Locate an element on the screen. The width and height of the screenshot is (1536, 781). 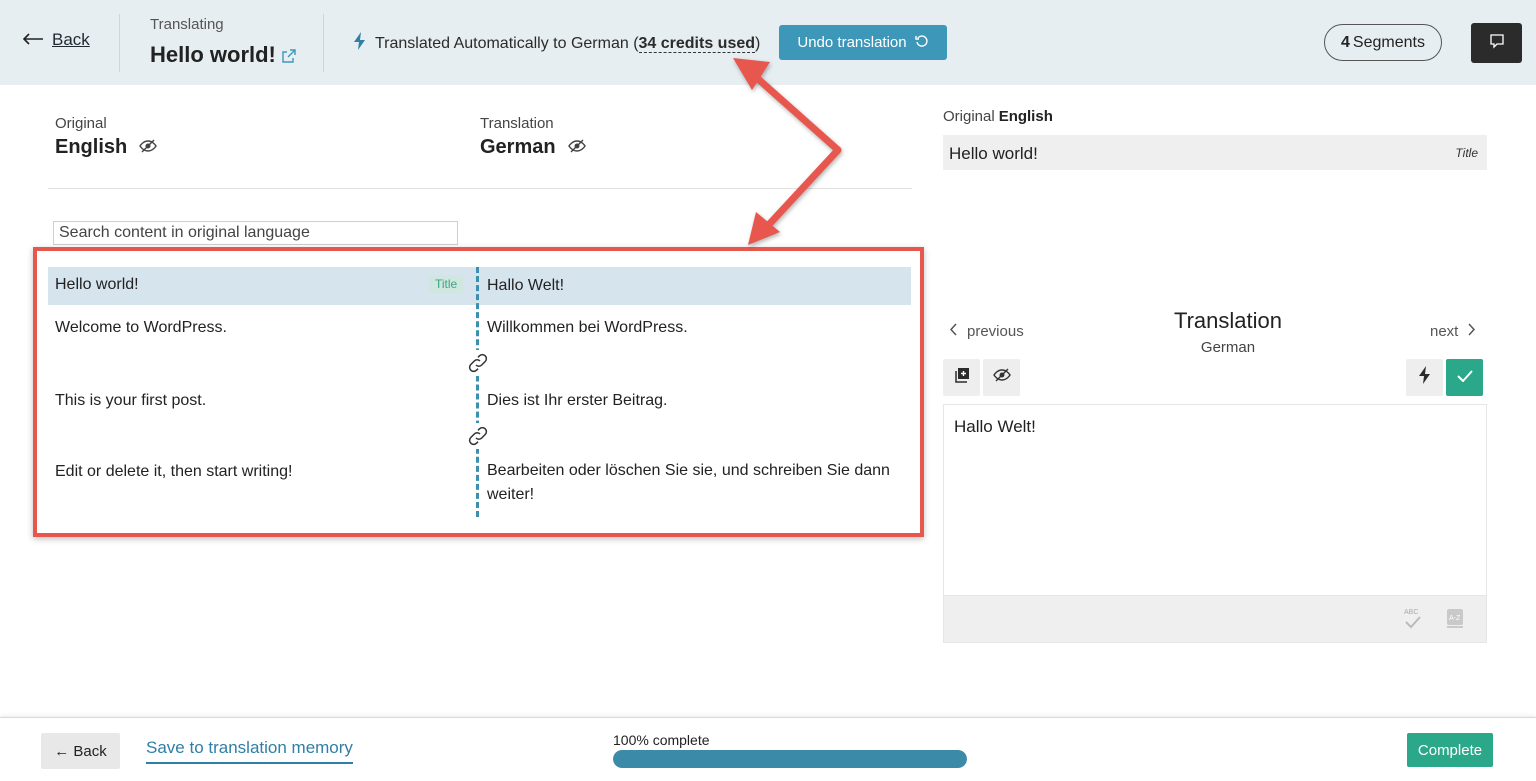
original-label: Original is located at coordinates (81, 123).